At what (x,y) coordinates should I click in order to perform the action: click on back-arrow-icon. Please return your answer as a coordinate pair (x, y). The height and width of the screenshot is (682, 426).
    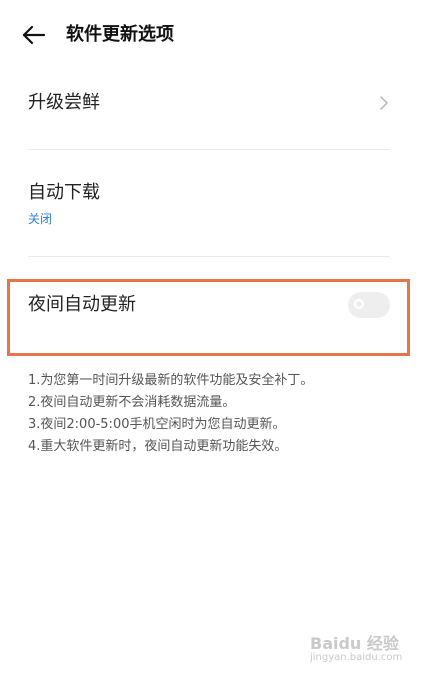
    Looking at the image, I should click on (34, 35).